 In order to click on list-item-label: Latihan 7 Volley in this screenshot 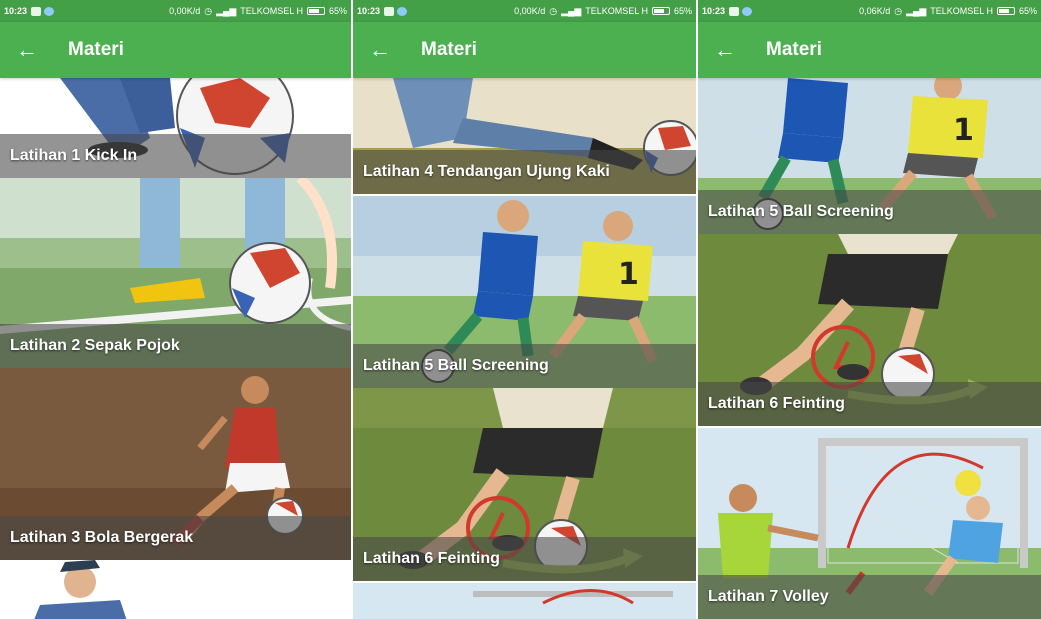, I will do `click(869, 597)`.